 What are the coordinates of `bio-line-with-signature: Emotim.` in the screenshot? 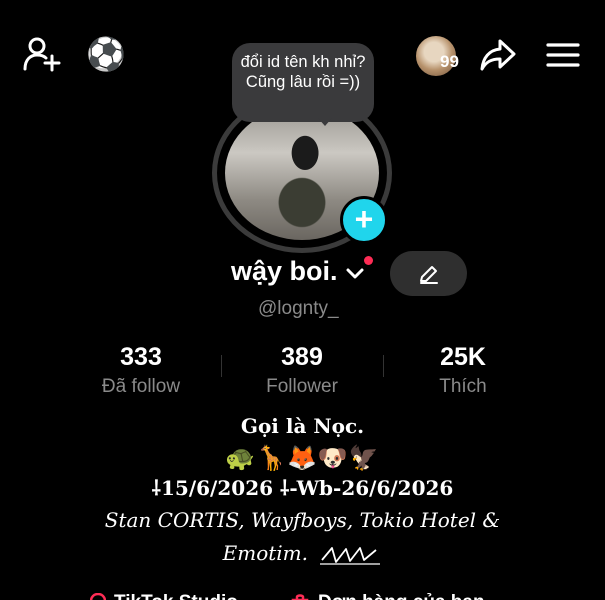 It's located at (302, 553).